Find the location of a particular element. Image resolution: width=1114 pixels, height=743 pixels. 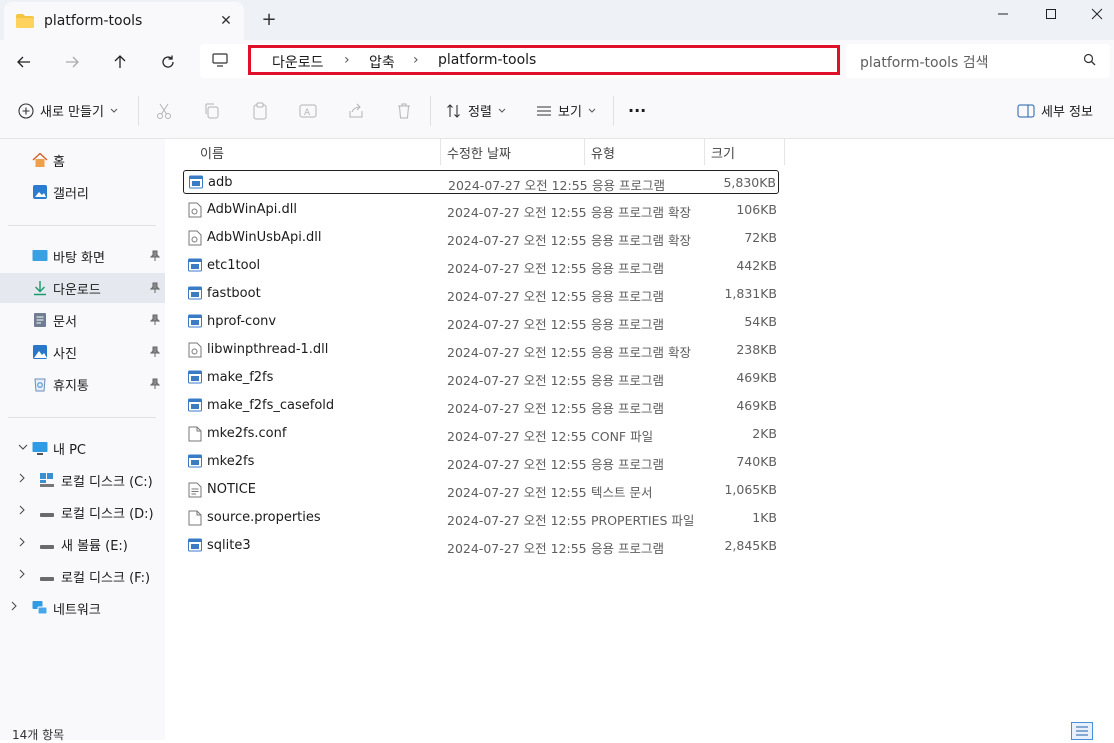

share-icon is located at coordinates (356, 111).